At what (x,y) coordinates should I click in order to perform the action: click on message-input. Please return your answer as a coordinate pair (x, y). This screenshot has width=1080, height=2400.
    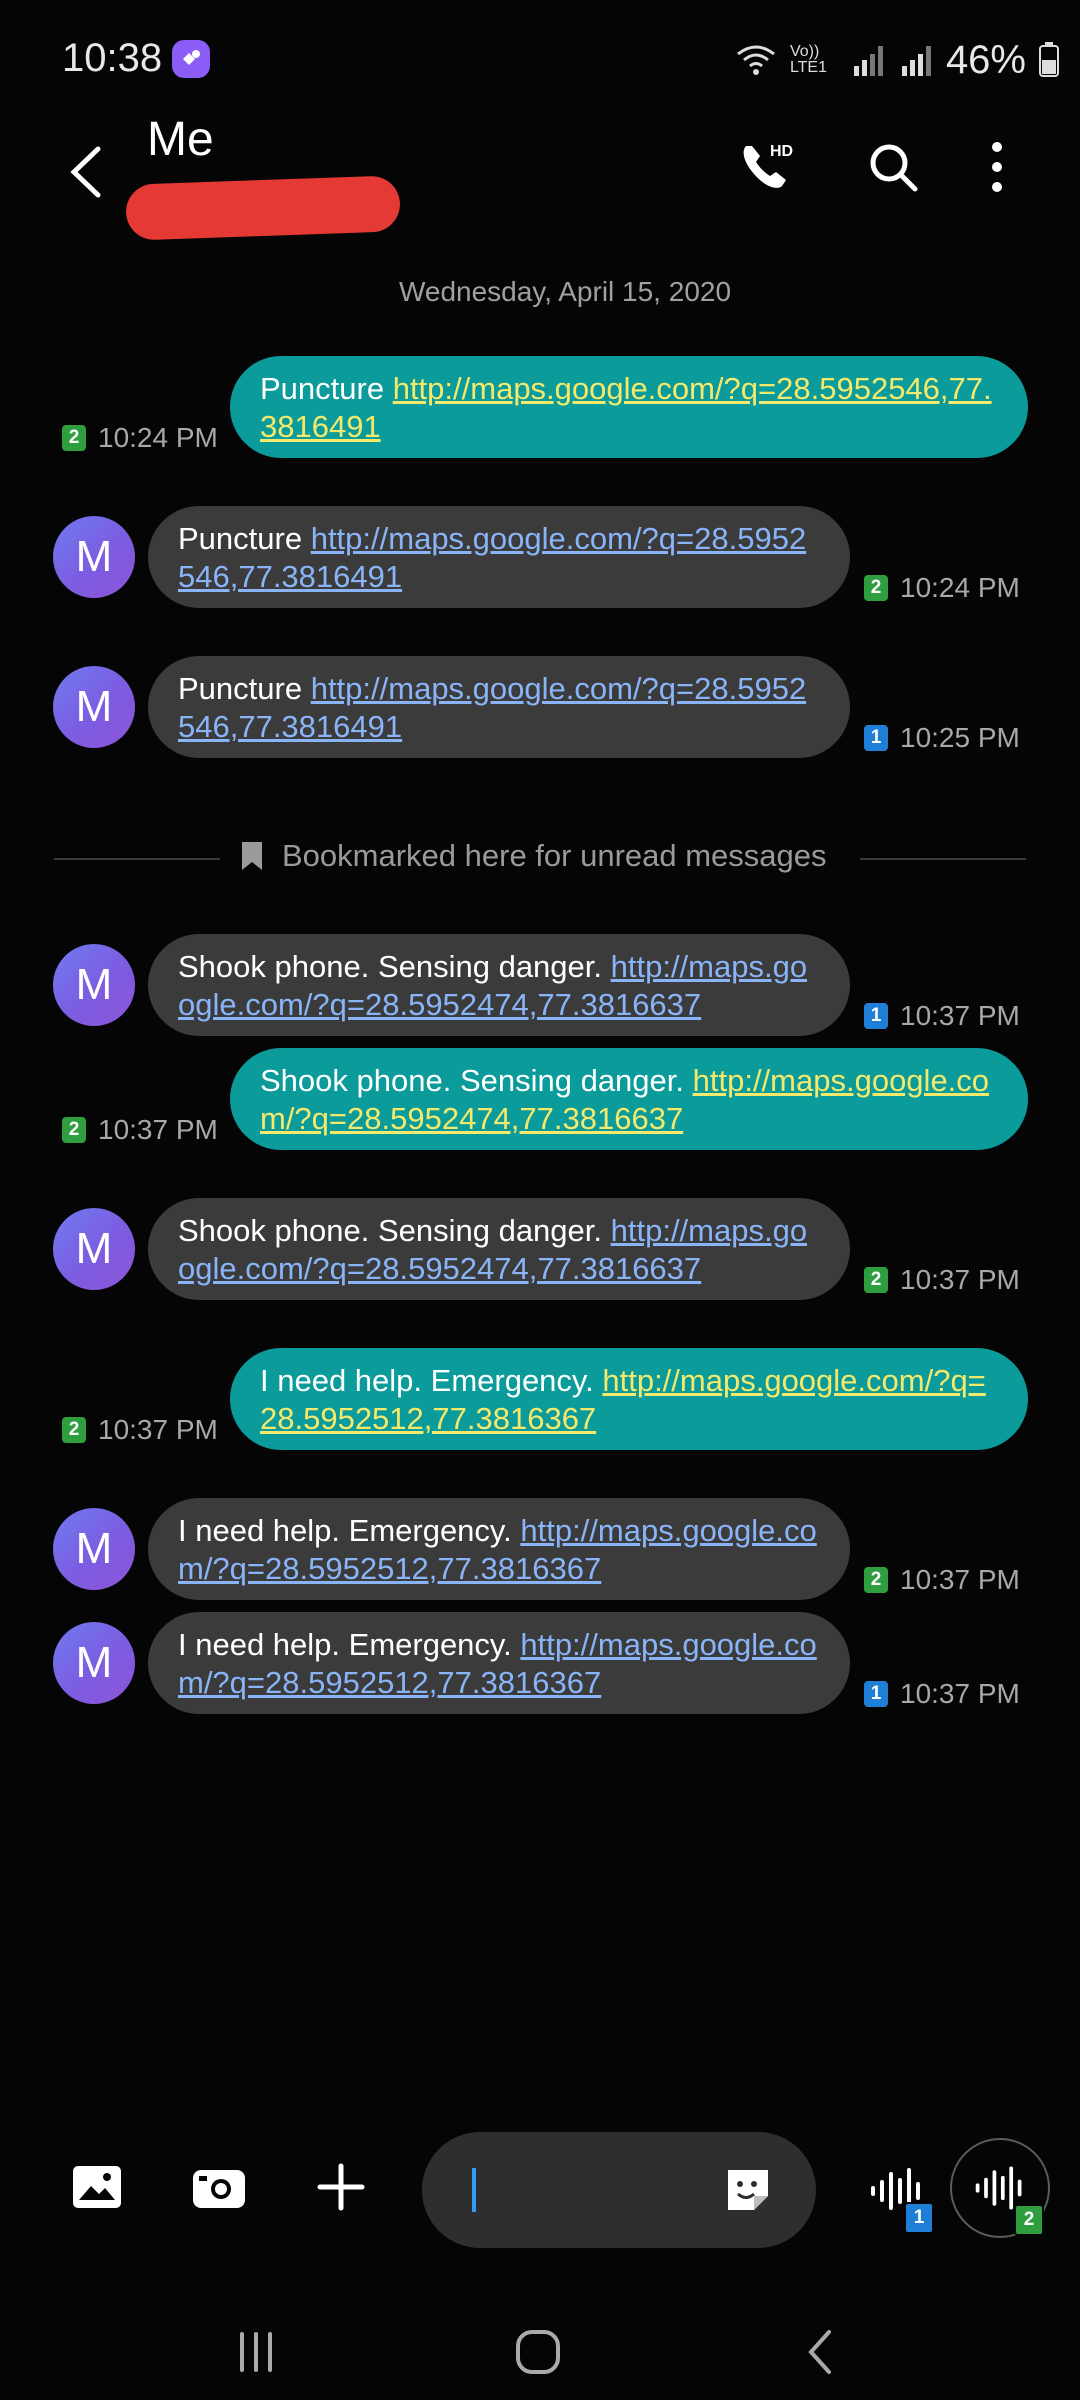
    Looking at the image, I should click on (619, 2190).